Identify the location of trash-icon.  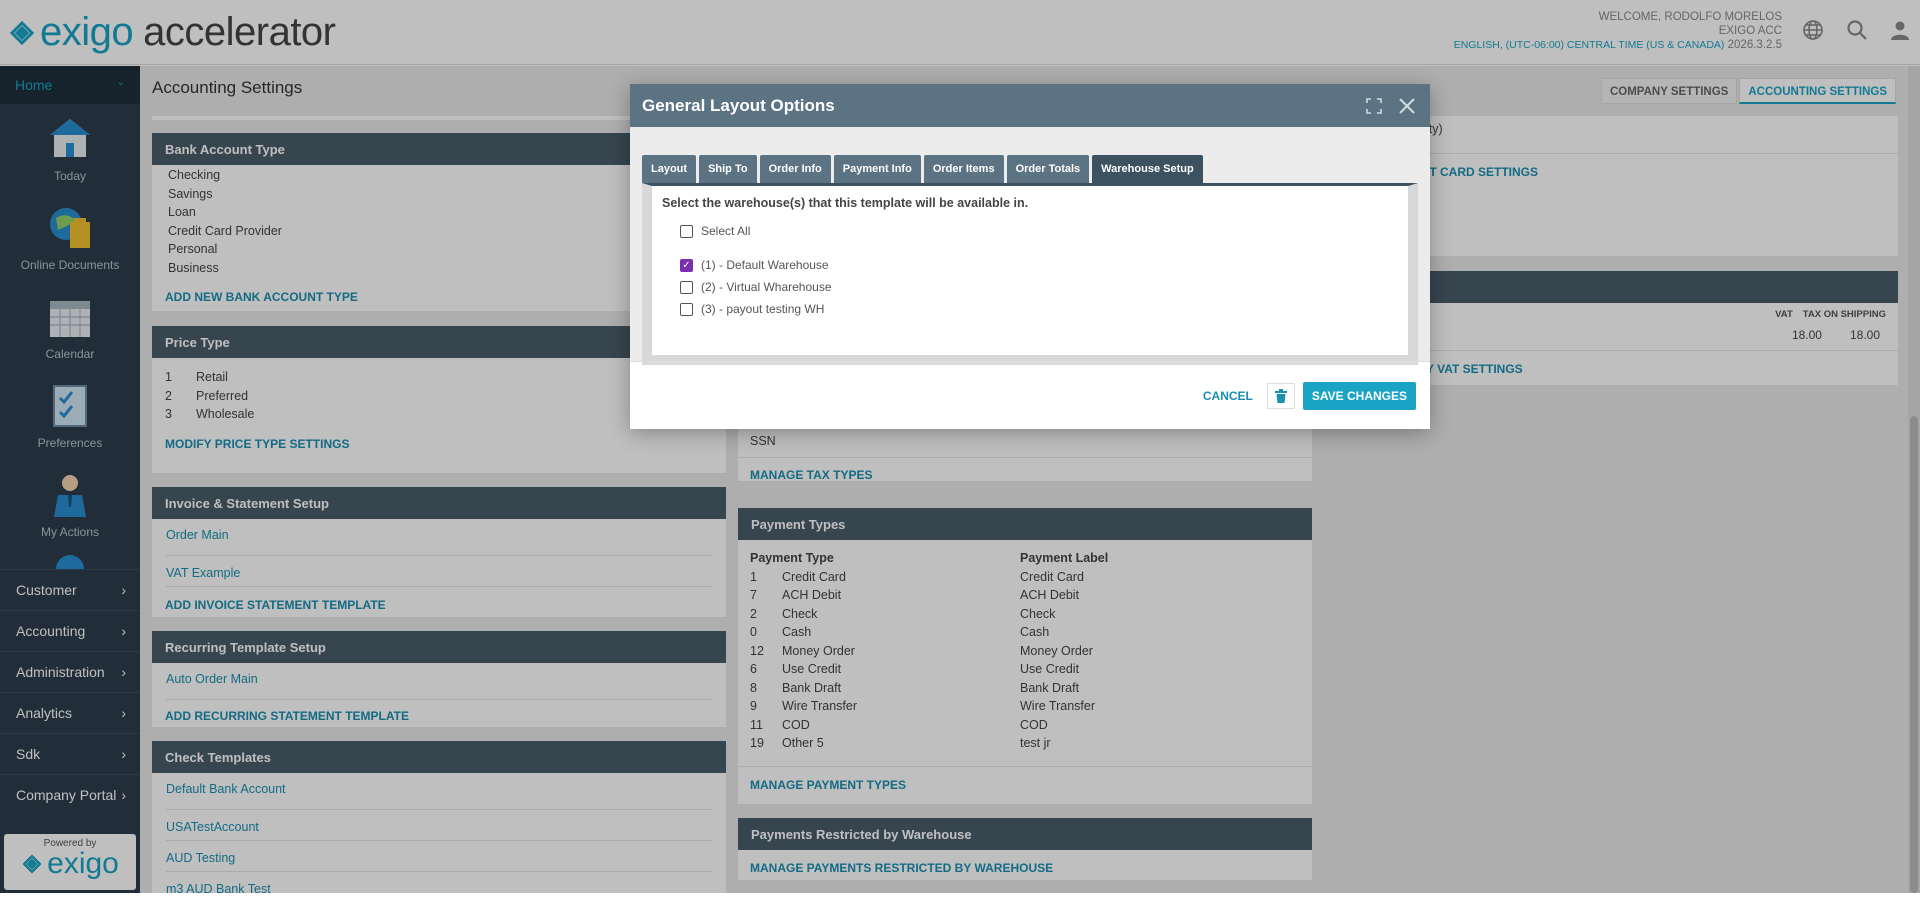
(1280, 395).